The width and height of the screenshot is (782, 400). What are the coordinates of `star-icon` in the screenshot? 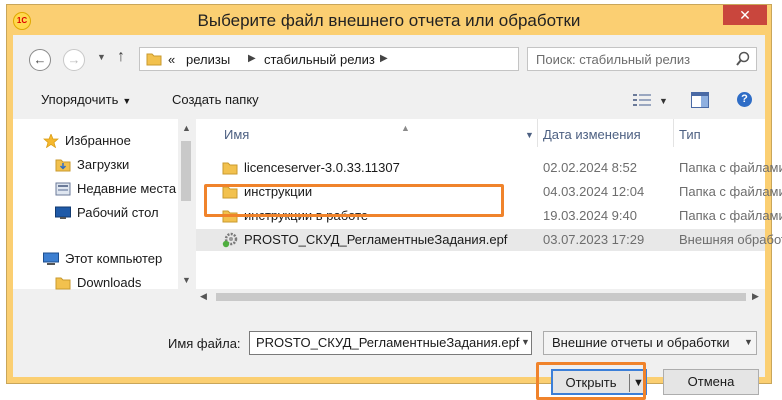 It's located at (51, 141).